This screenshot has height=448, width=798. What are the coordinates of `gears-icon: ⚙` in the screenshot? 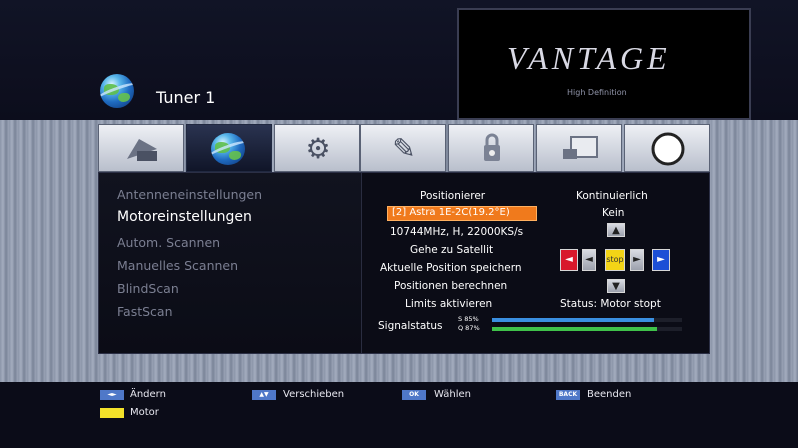 It's located at (318, 148).